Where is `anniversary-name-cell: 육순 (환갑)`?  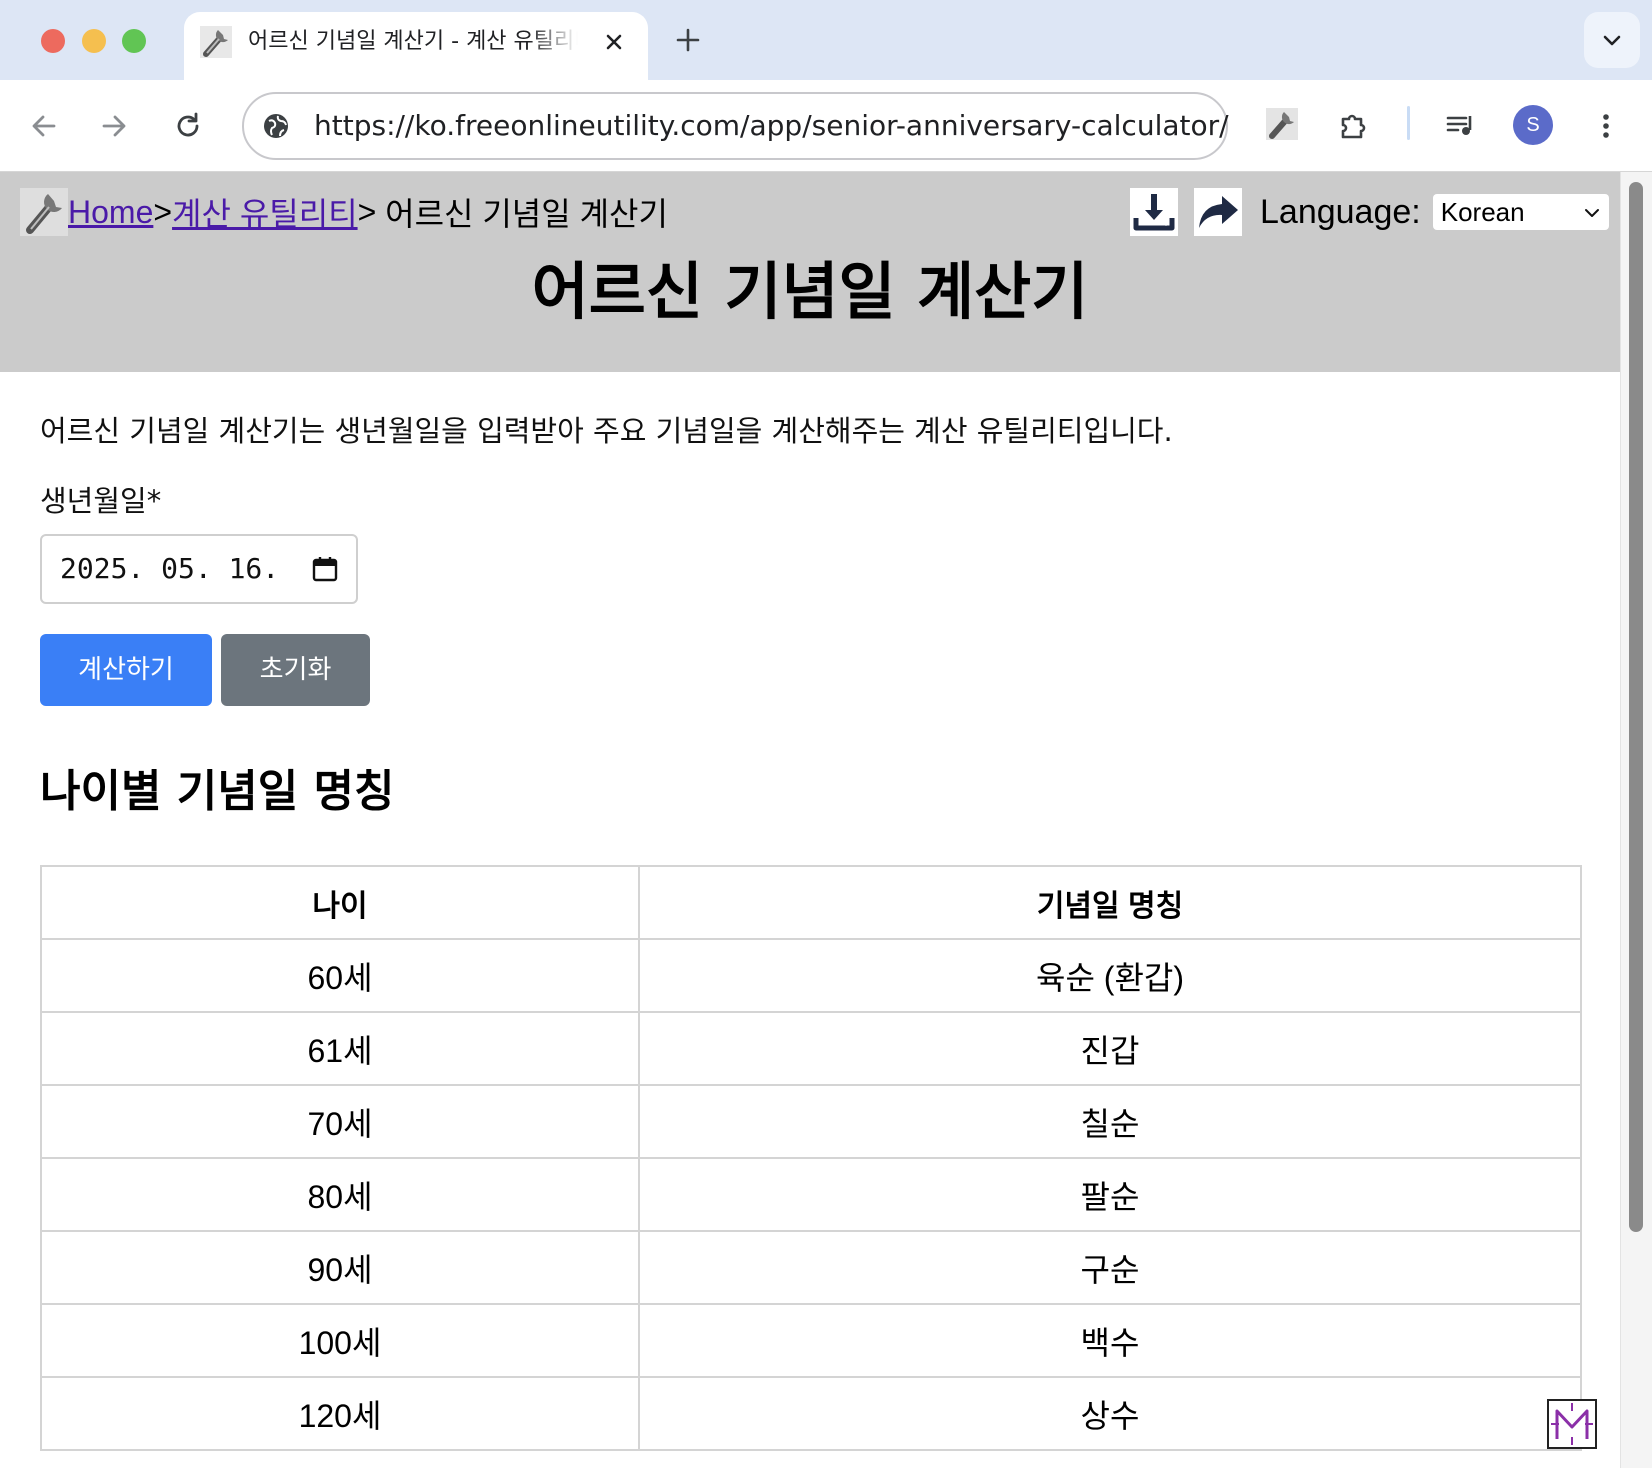 anniversary-name-cell: 육순 (환갑) is located at coordinates (1110, 975).